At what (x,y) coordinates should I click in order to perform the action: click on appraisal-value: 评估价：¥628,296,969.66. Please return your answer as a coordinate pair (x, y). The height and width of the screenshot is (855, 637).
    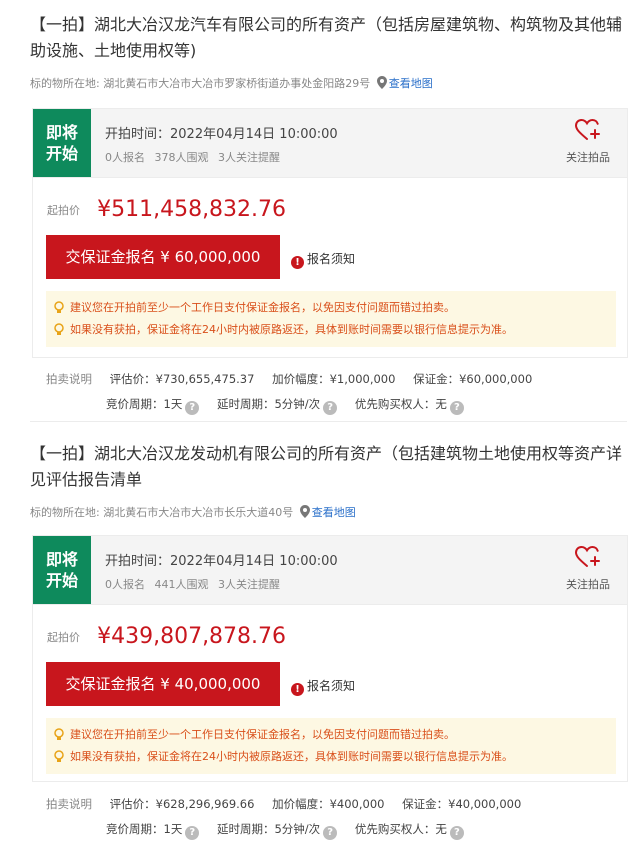
    Looking at the image, I should click on (182, 804).